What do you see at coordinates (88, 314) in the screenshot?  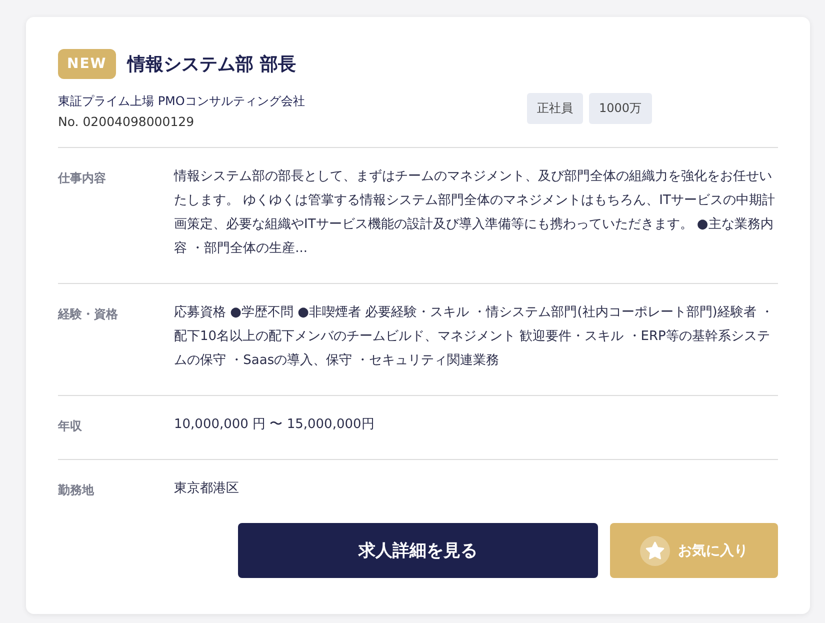 I see `detail-label: 経験・資格` at bounding box center [88, 314].